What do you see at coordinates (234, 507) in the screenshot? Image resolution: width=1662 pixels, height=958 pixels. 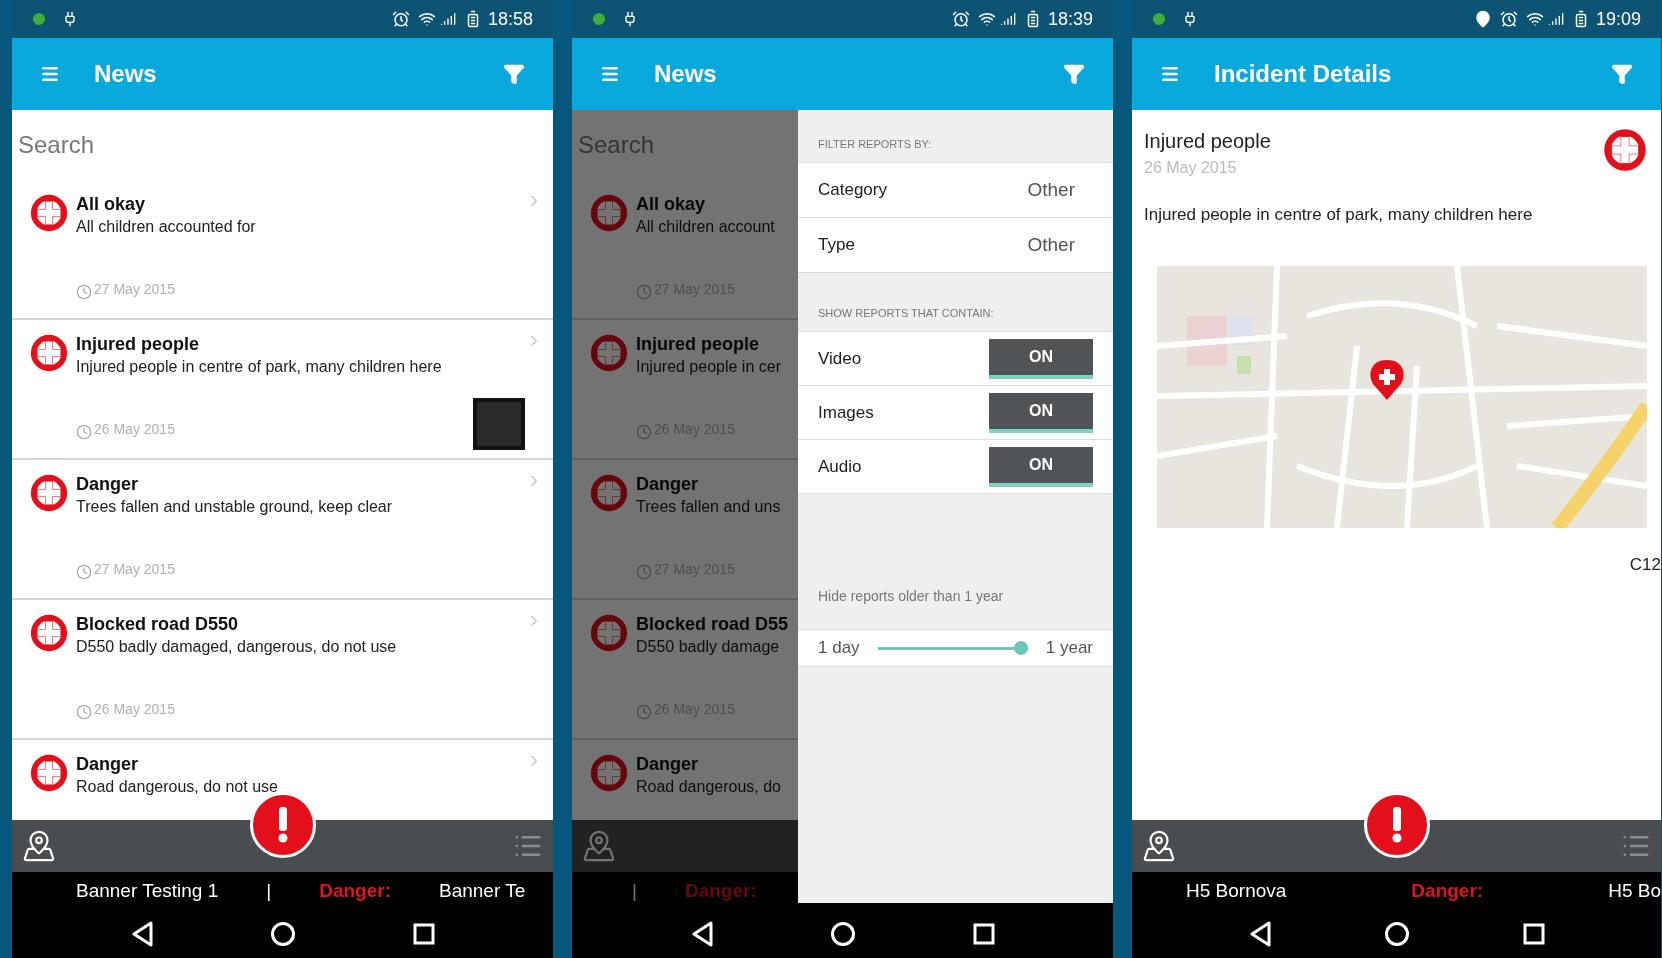 I see `item-description: Trees fallen and unstable ground, keep clear` at bounding box center [234, 507].